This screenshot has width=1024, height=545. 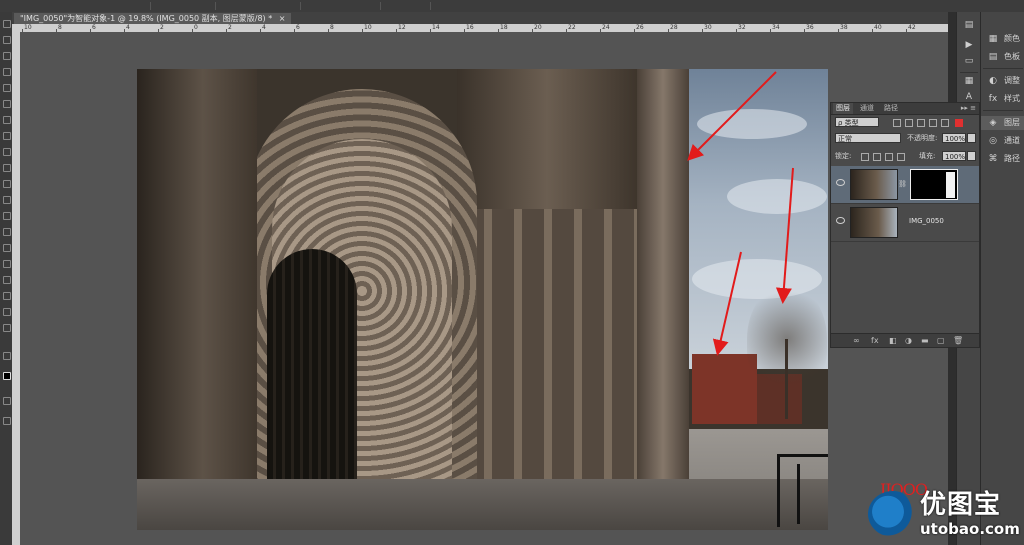 What do you see at coordinates (993, 123) in the screenshot?
I see `layers-icon: ◈` at bounding box center [993, 123].